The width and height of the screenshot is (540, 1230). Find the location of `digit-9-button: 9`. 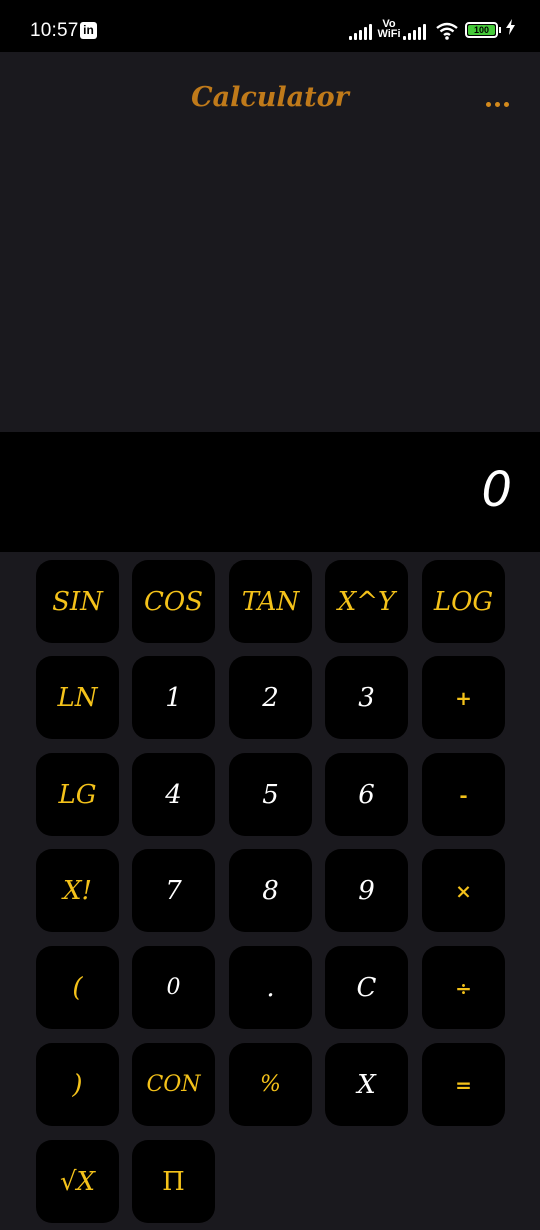

digit-9-button: 9 is located at coordinates (366, 890).